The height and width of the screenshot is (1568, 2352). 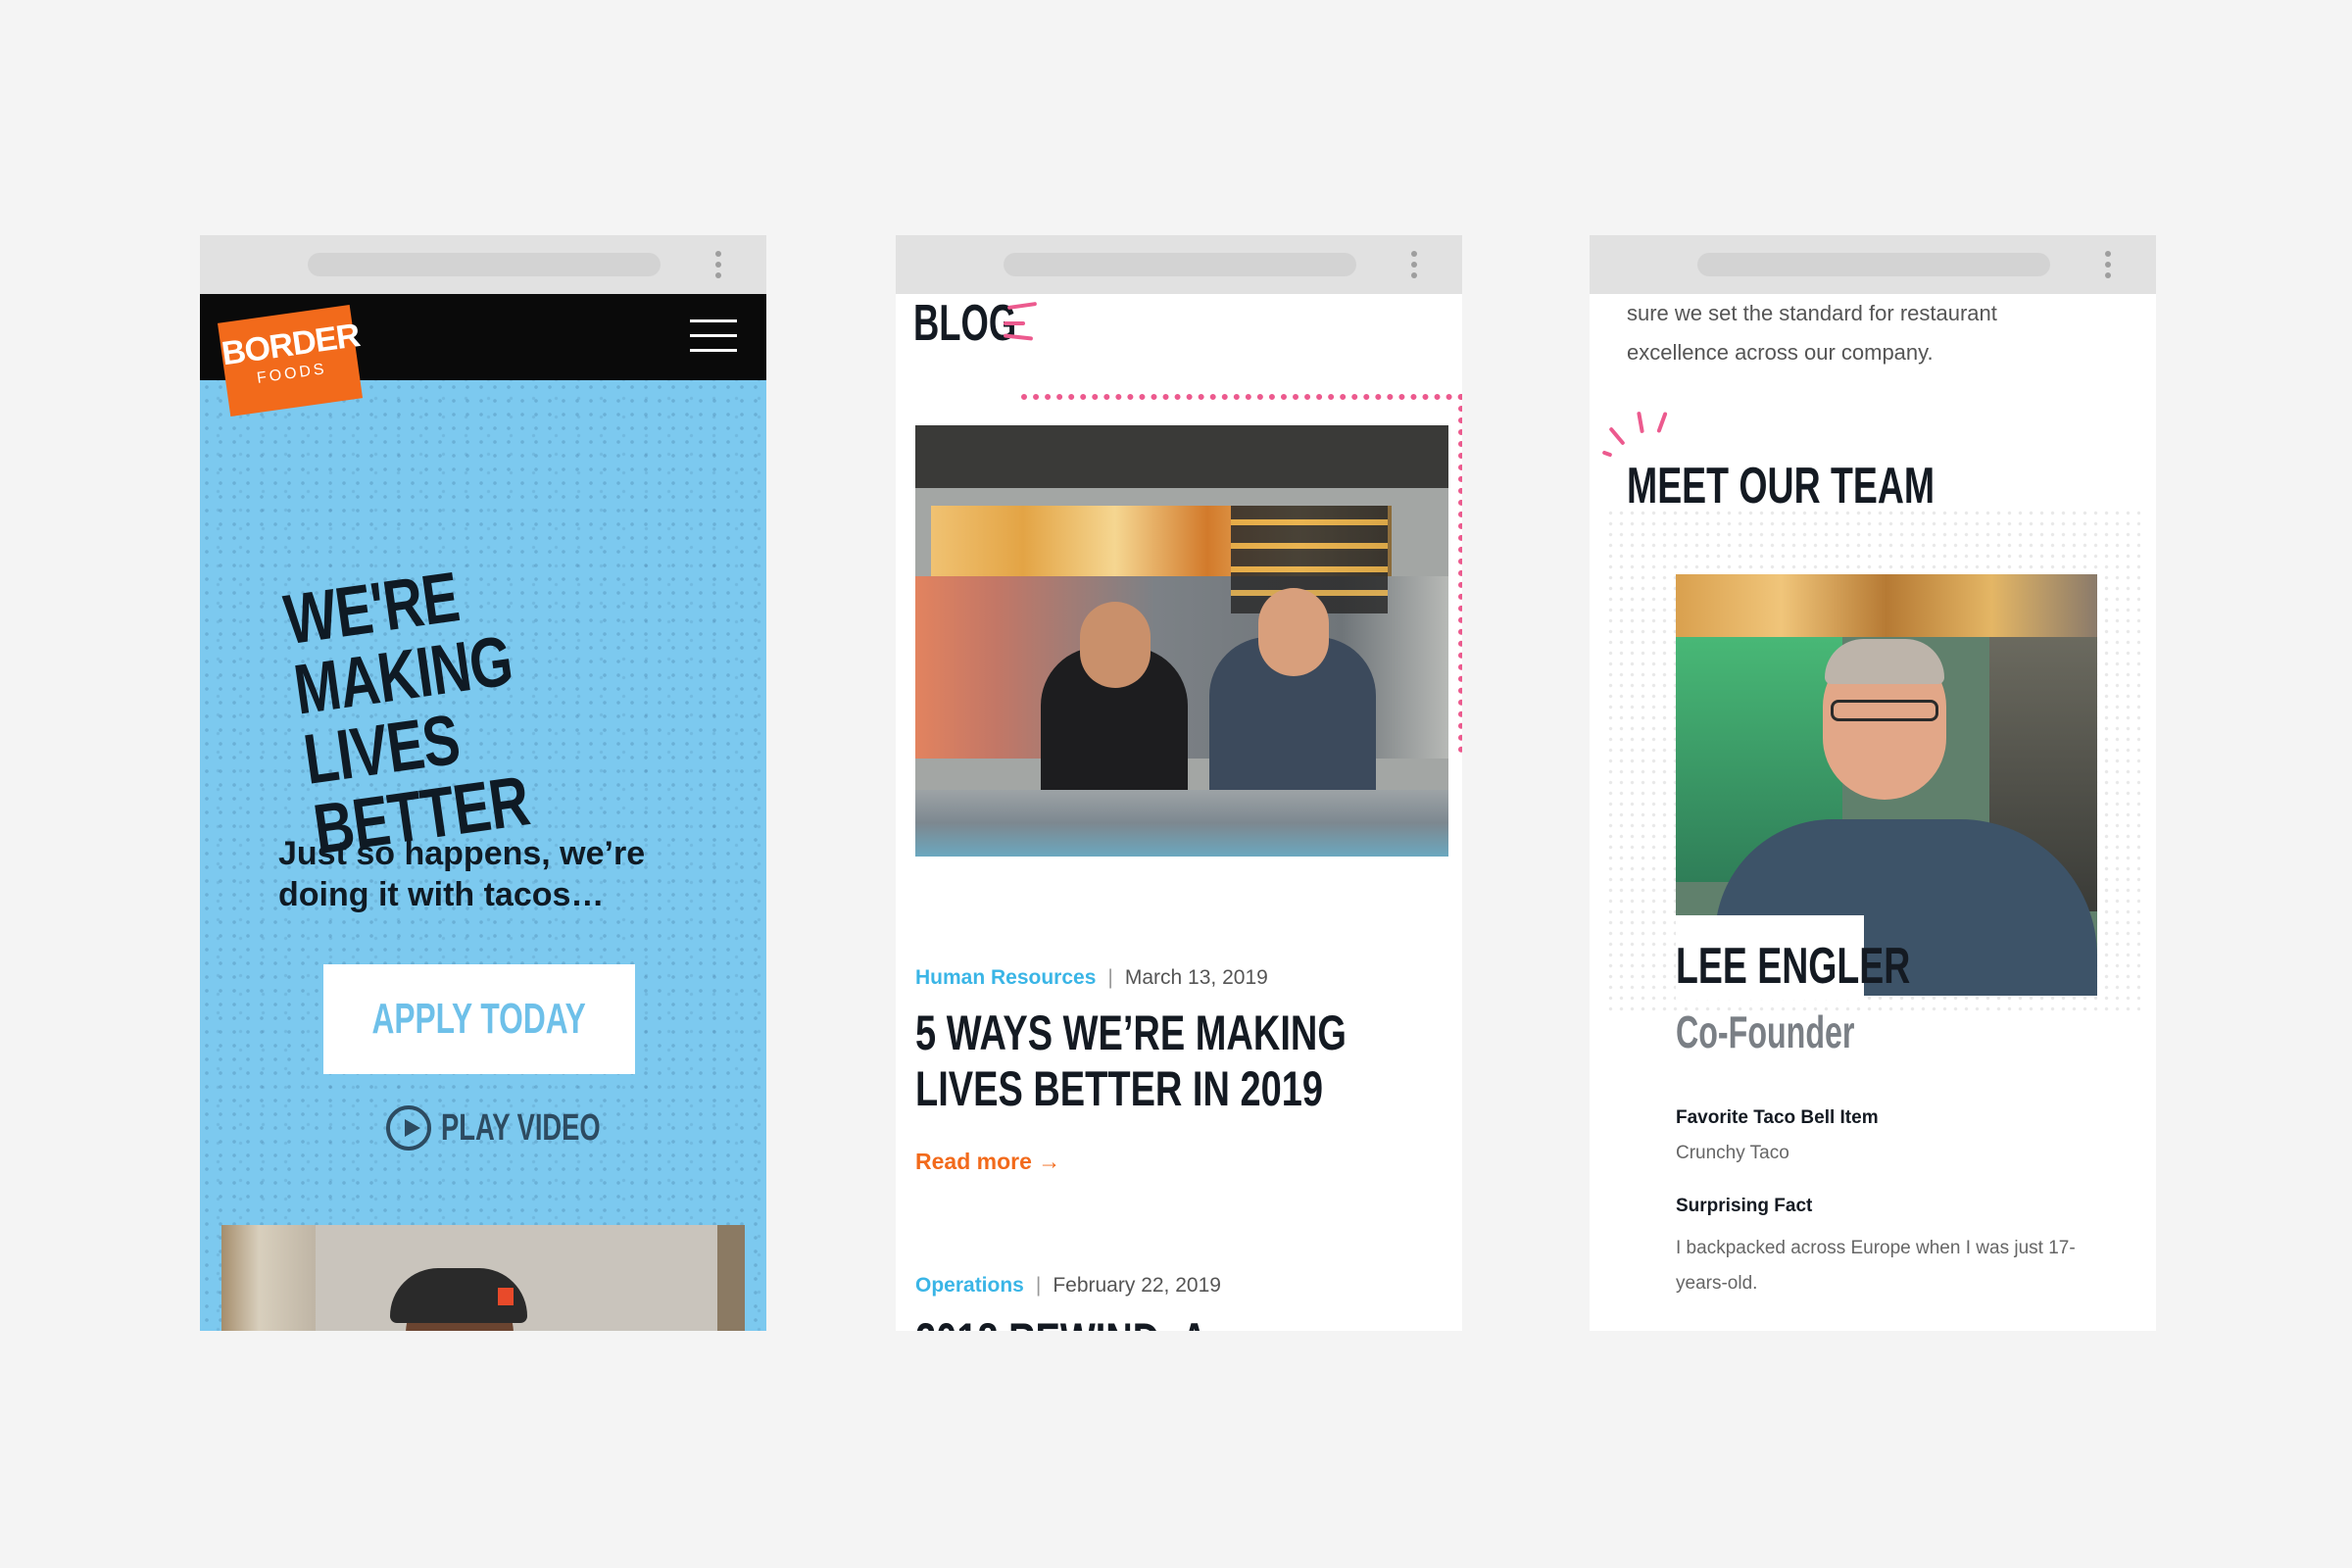 I want to click on post-title: 5 WAYS WE’RE MAKING LIVES BETTER IN 2019, so click(x=1176, y=1061).